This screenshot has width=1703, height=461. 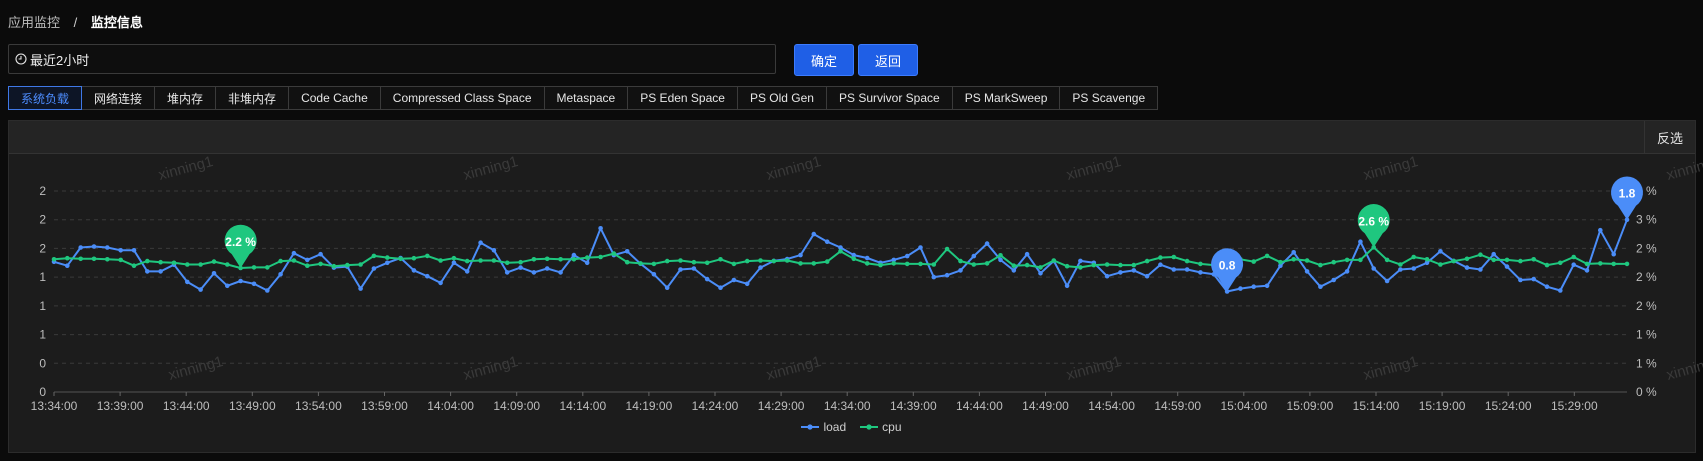 What do you see at coordinates (881, 427) in the screenshot?
I see `legend-item-cpu: cpu` at bounding box center [881, 427].